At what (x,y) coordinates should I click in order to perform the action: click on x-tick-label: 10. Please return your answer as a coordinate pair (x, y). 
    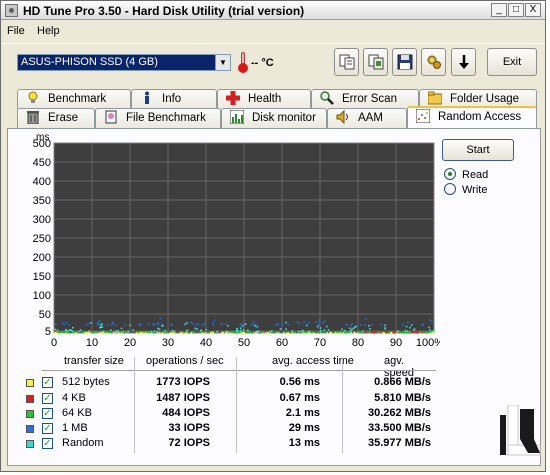
    Looking at the image, I should click on (92, 343).